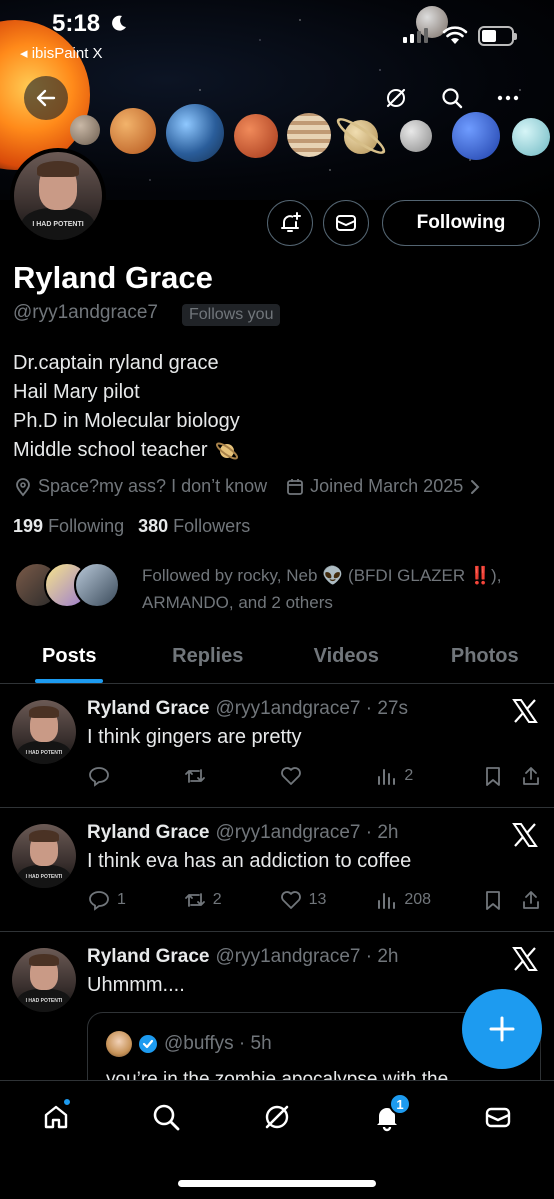 The image size is (554, 1199). What do you see at coordinates (113, 277) in the screenshot?
I see `profile-name: Ryland Grace` at bounding box center [113, 277].